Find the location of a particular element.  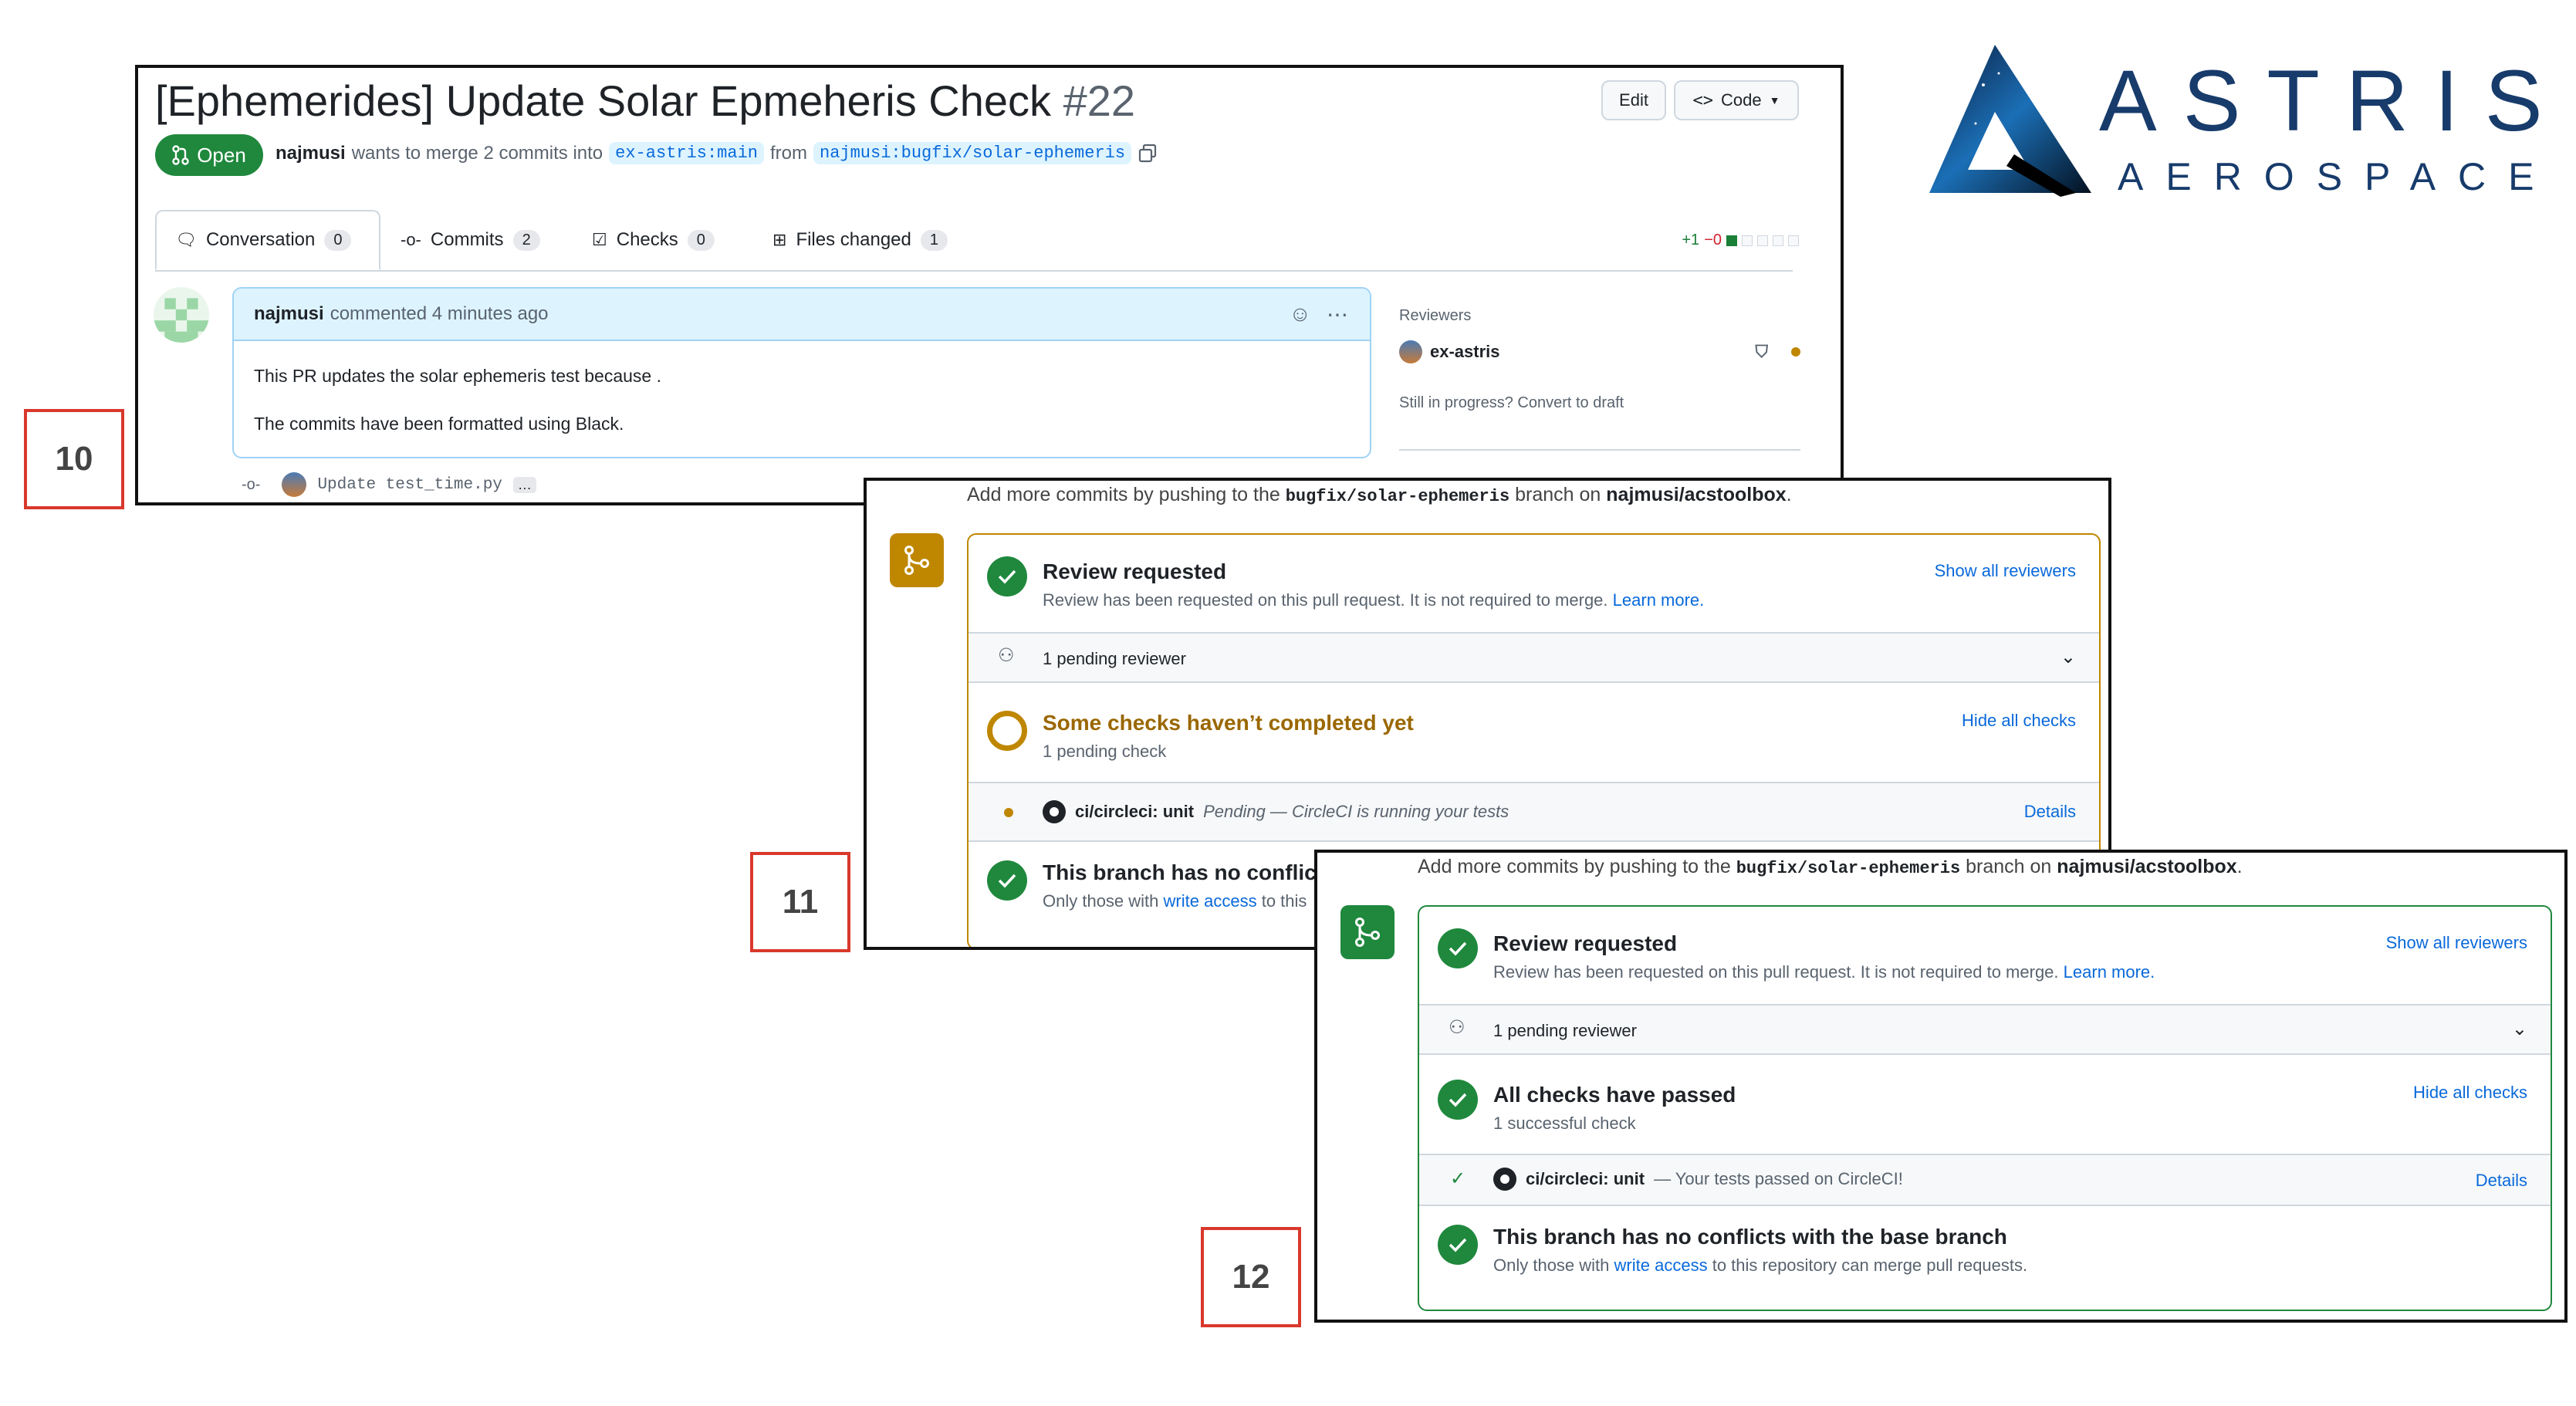

note-repo: najmusi/acstoolbox is located at coordinates (2147, 866).